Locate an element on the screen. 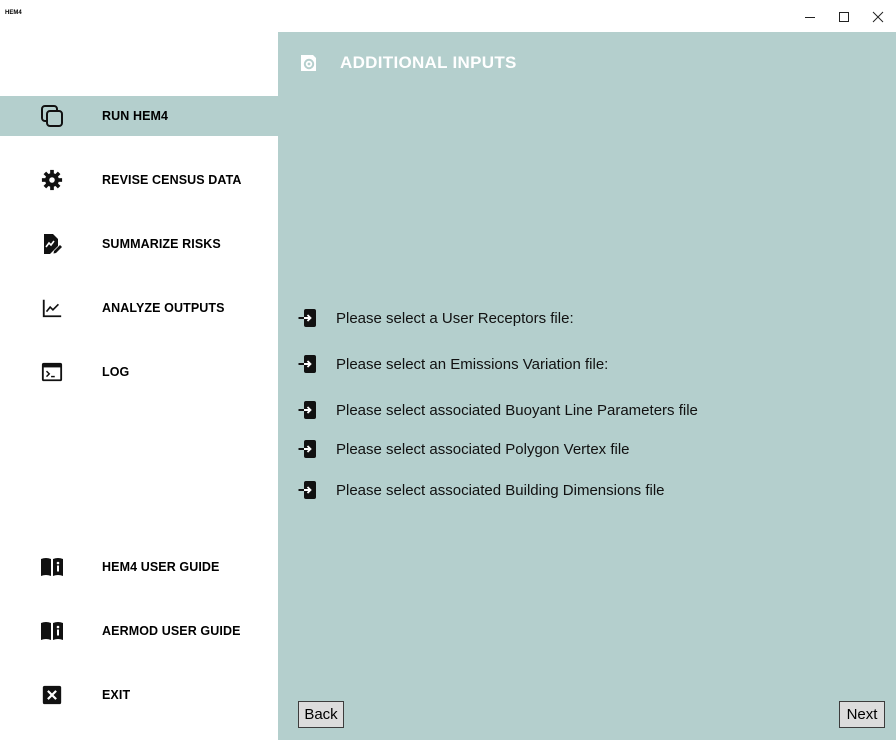 The image size is (896, 740). terminal-icon is located at coordinates (52, 372).